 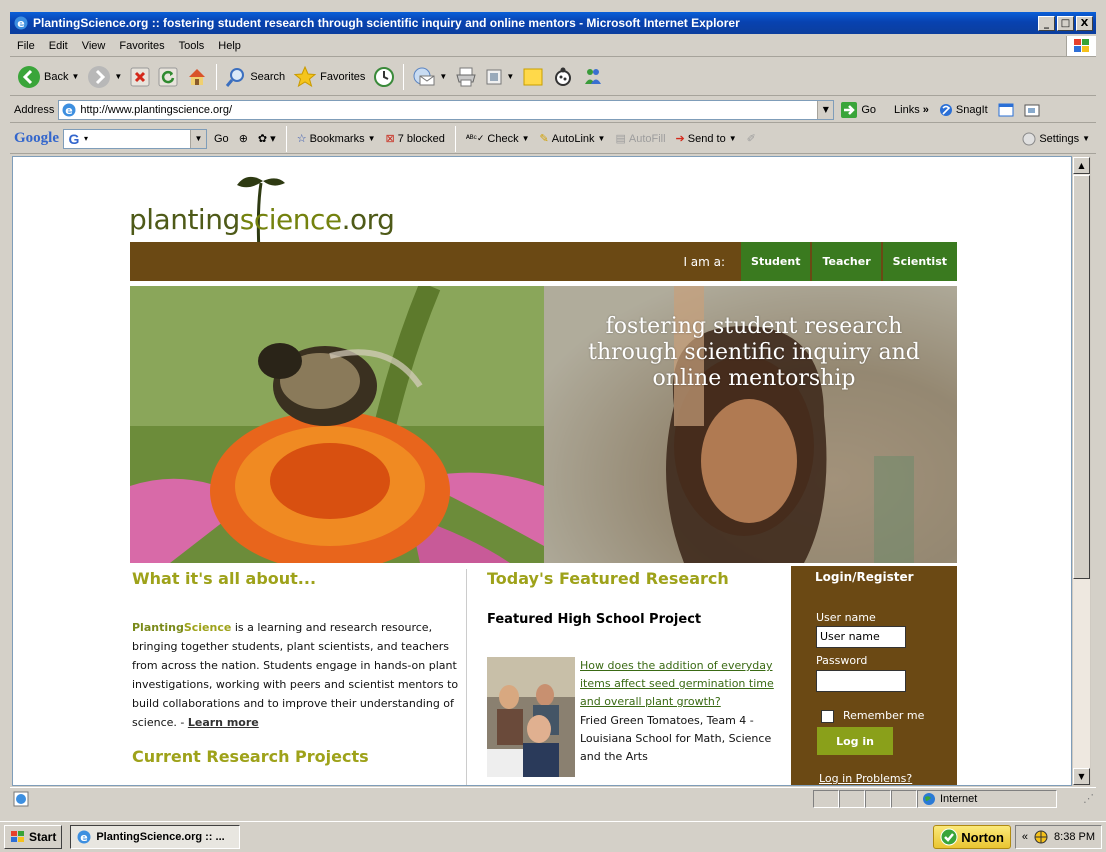 What do you see at coordinates (858, 110) in the screenshot?
I see `go-button: Go` at bounding box center [858, 110].